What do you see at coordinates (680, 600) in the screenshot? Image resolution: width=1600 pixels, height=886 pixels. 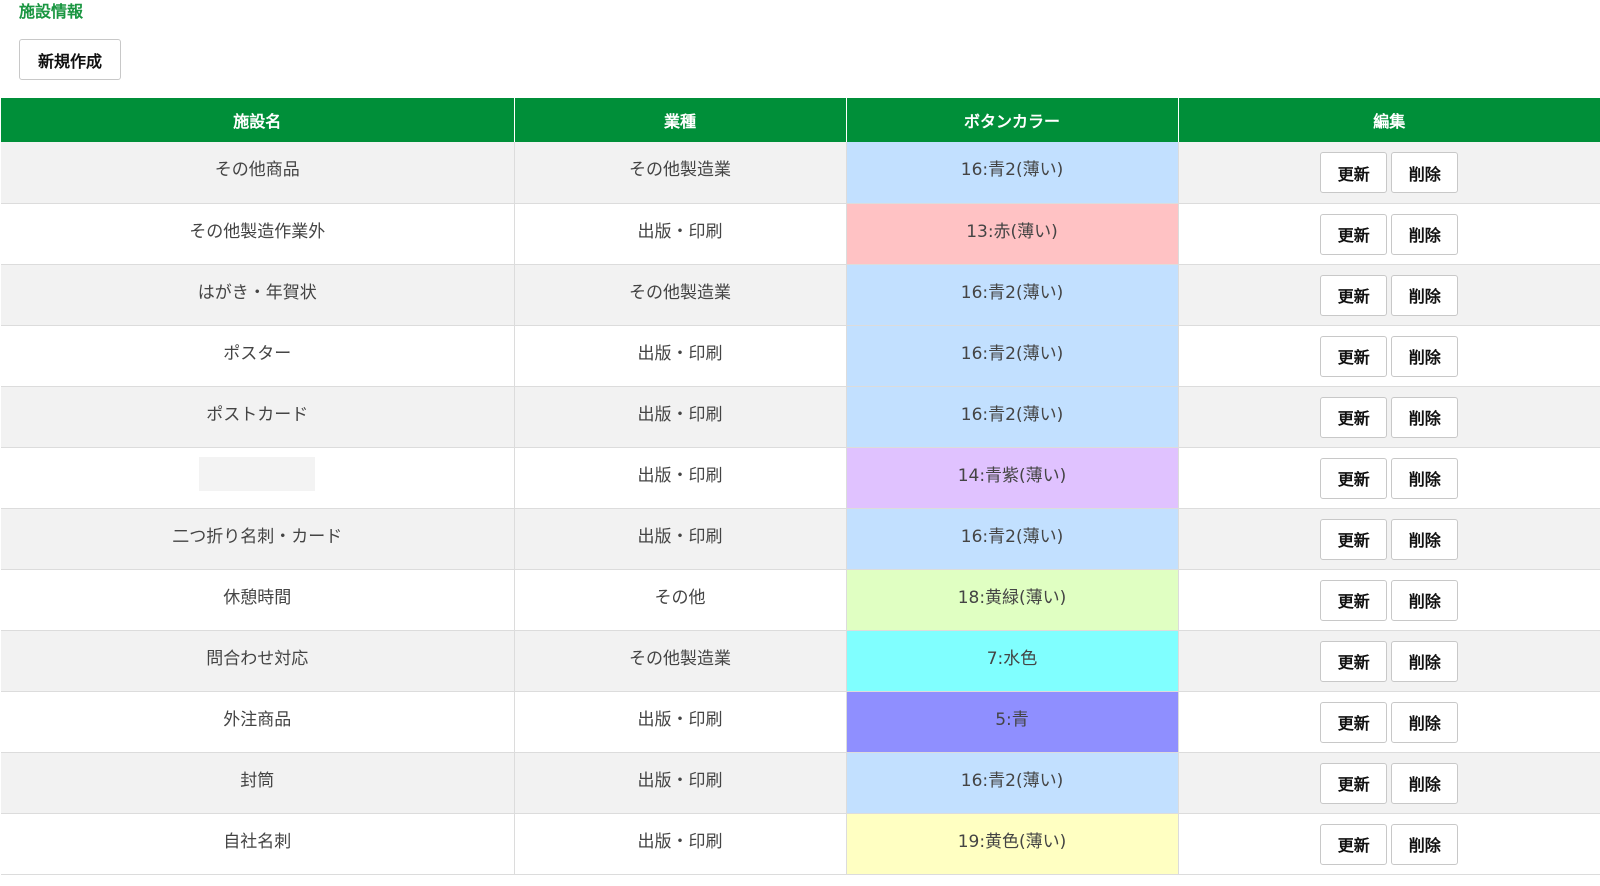 I see `industry-cell: その他` at bounding box center [680, 600].